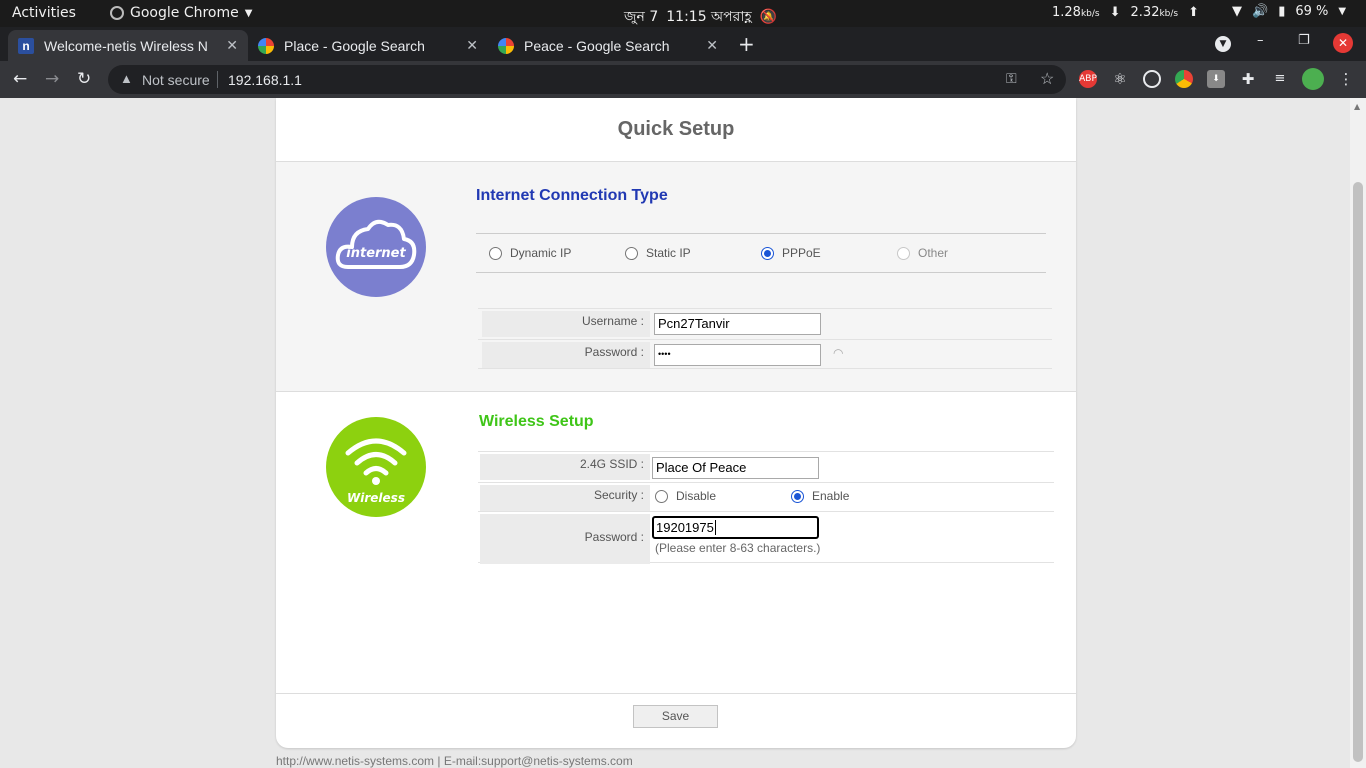 Image resolution: width=1366 pixels, height=768 pixels. Describe the element at coordinates (922, 253) in the screenshot. I see `radio-other: Other` at that location.